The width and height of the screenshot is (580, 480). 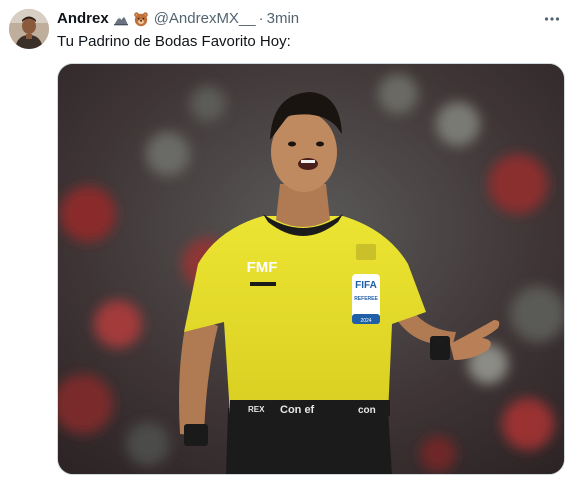 I want to click on more-horizontal-icon, so click(x=552, y=19).